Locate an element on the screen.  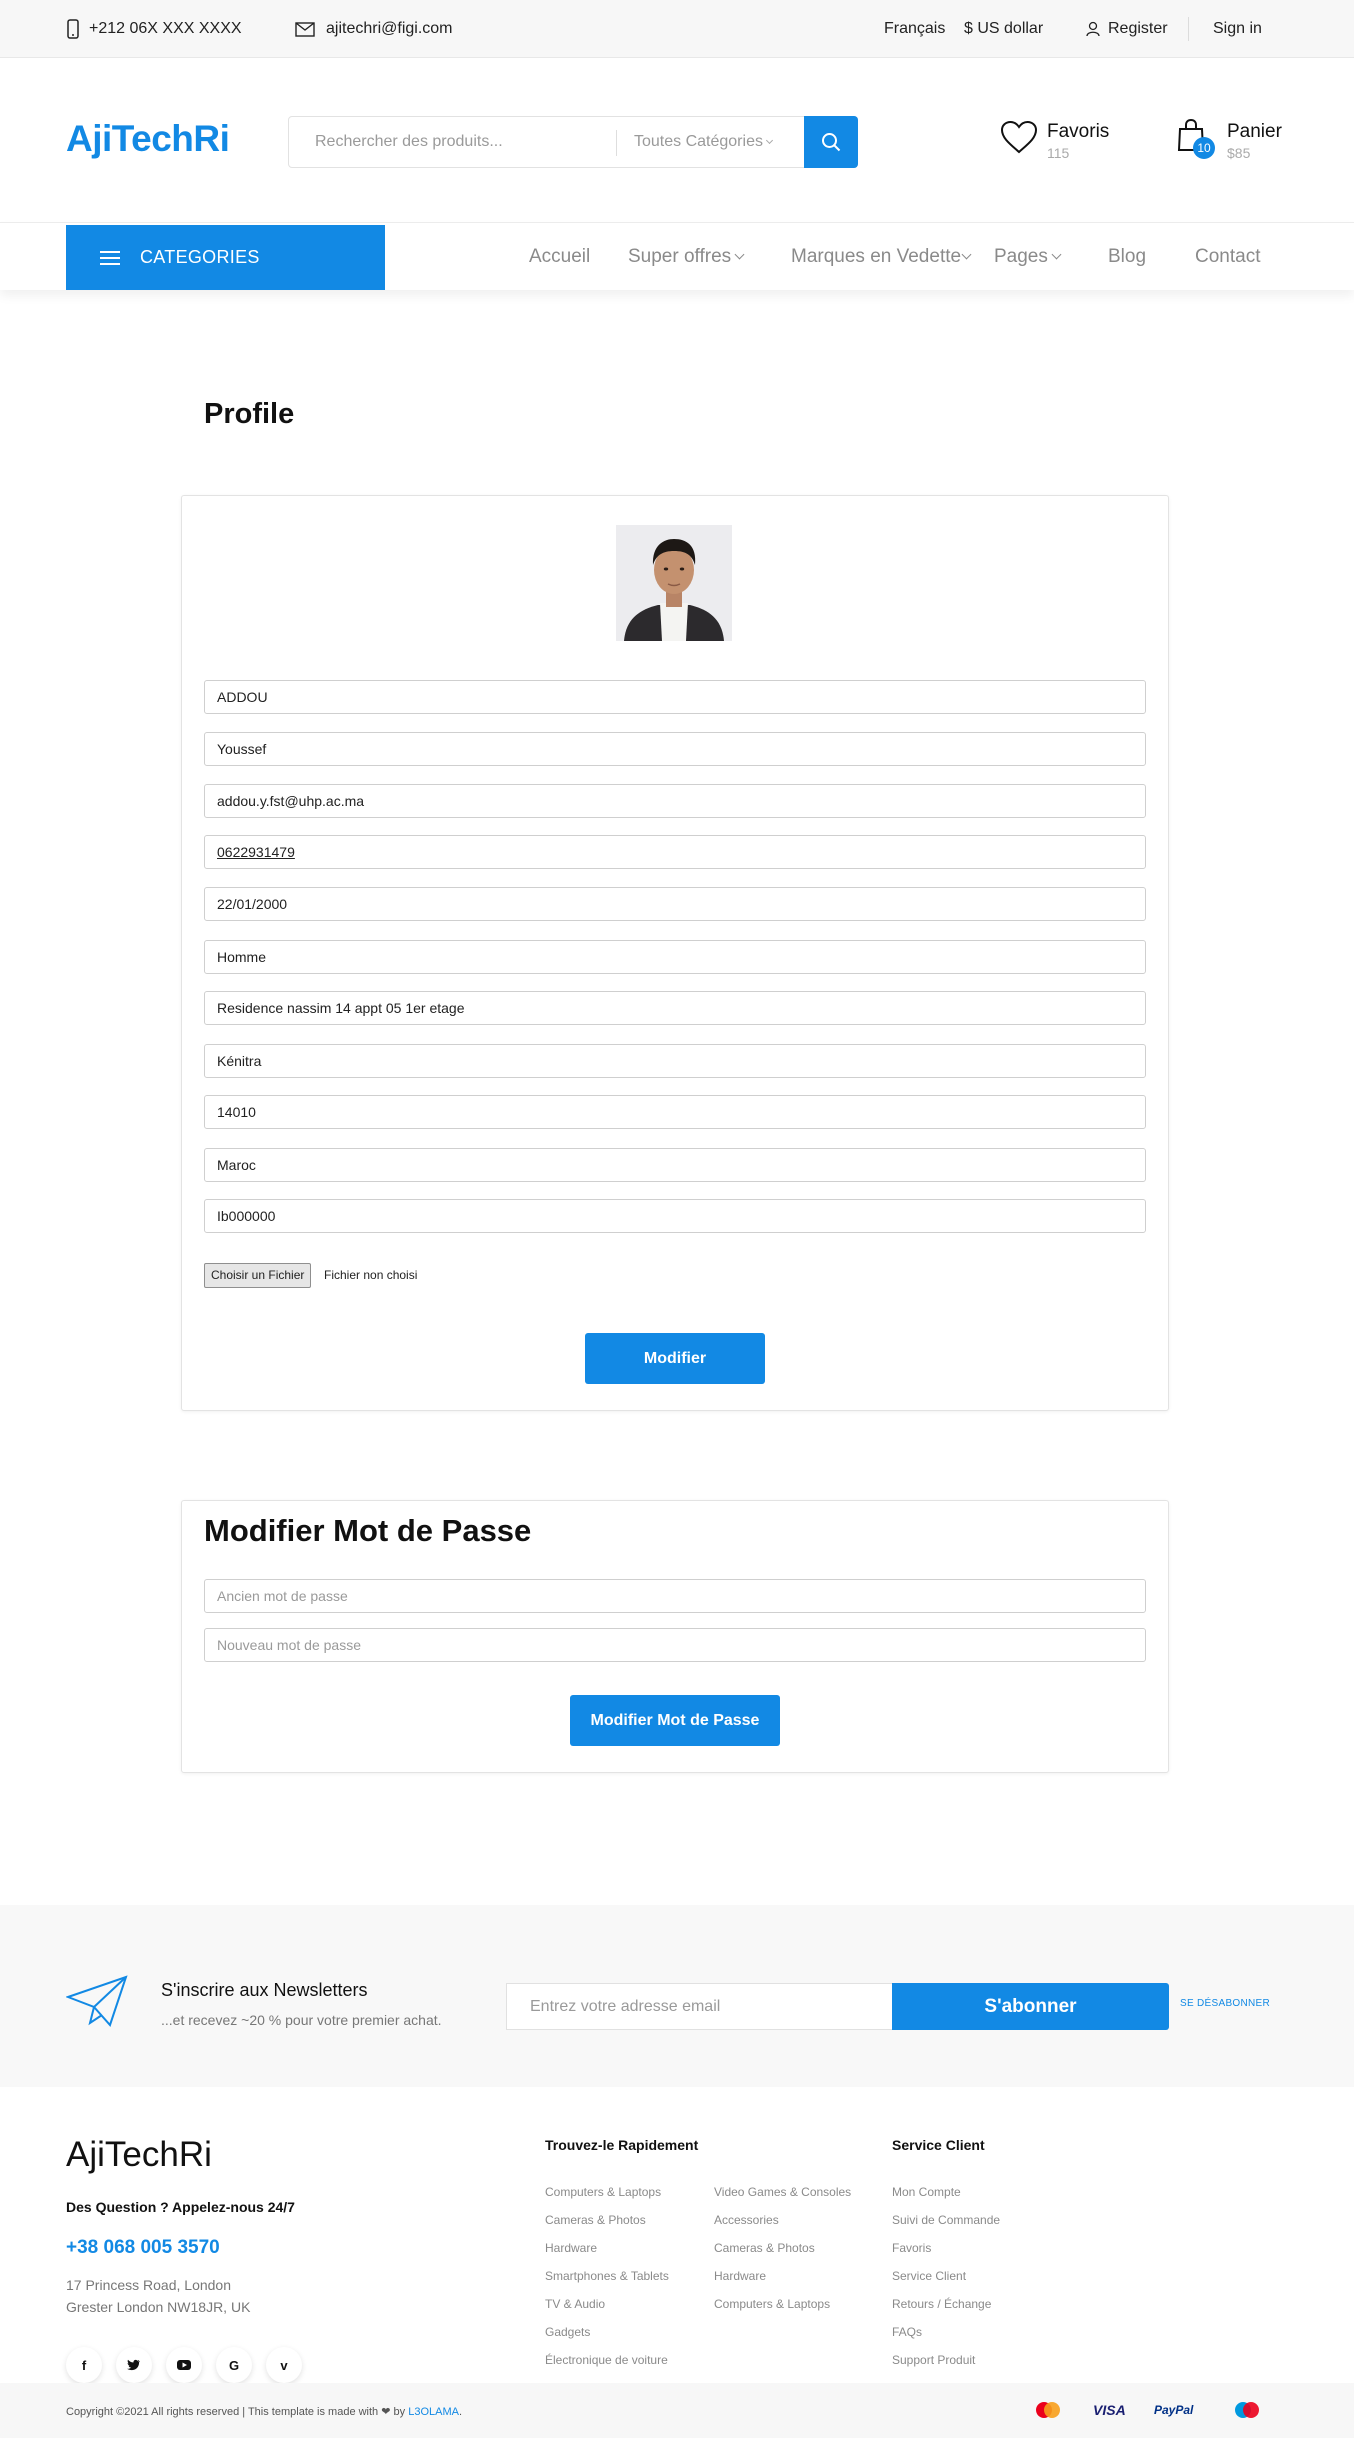
nav-blog: Blog is located at coordinates (1127, 257).